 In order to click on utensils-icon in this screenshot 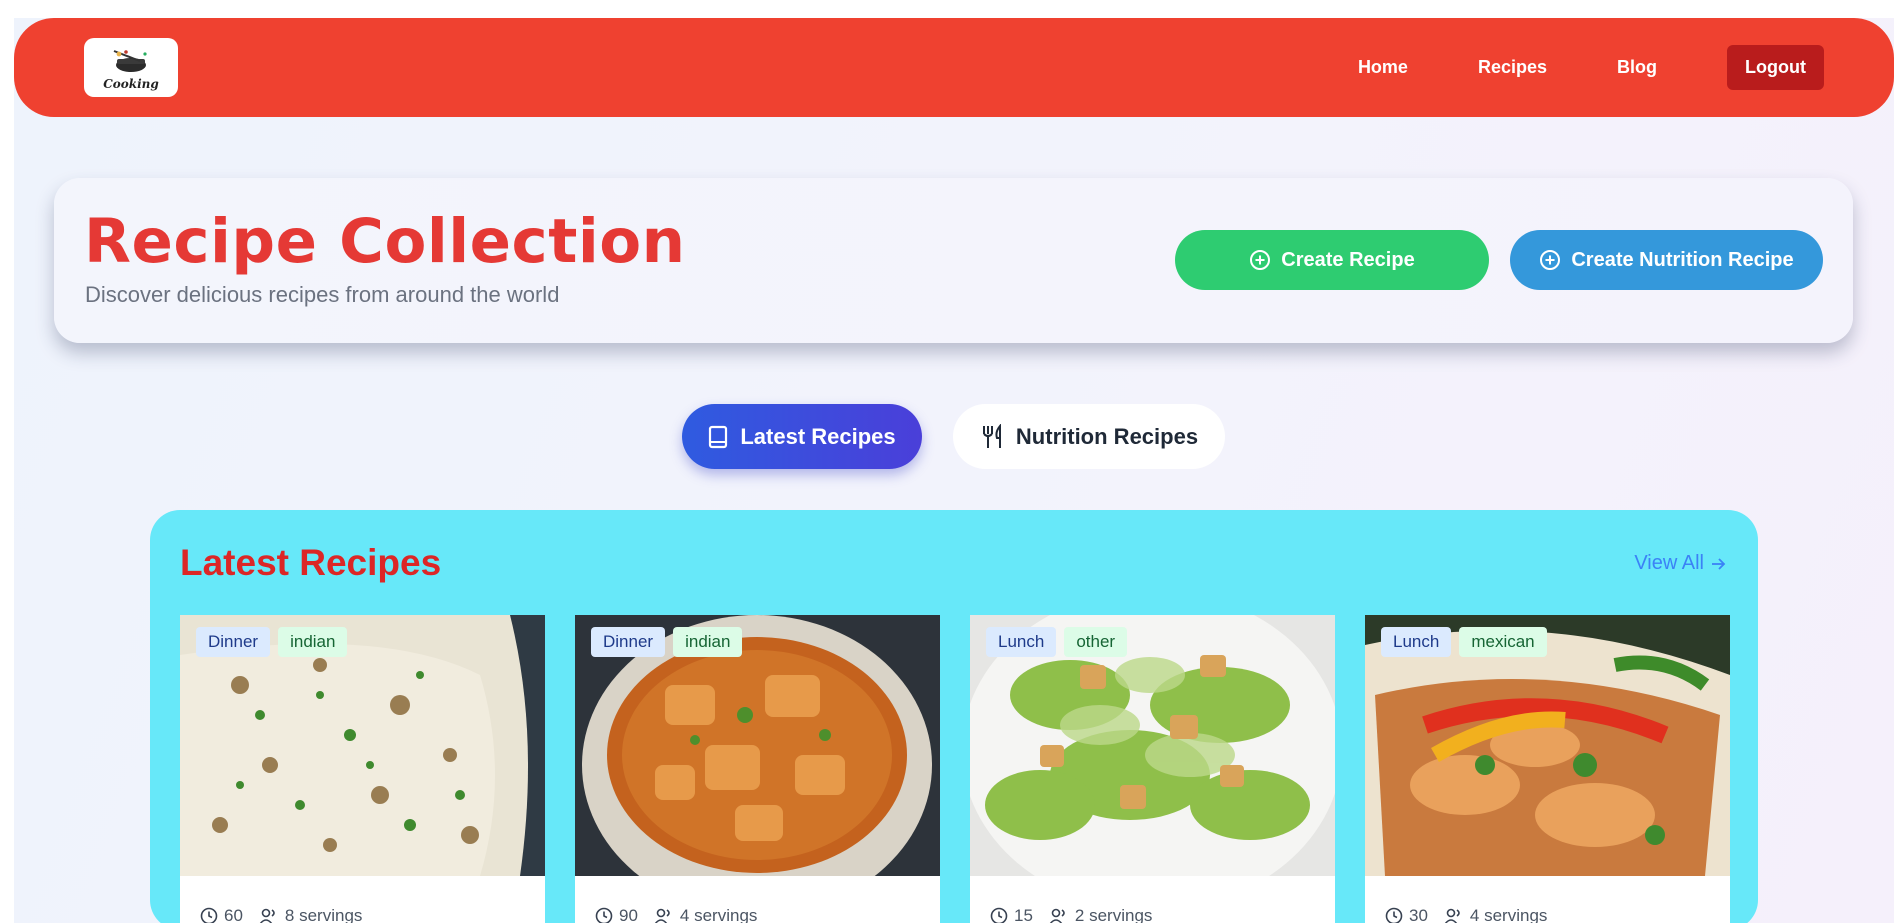, I will do `click(991, 435)`.